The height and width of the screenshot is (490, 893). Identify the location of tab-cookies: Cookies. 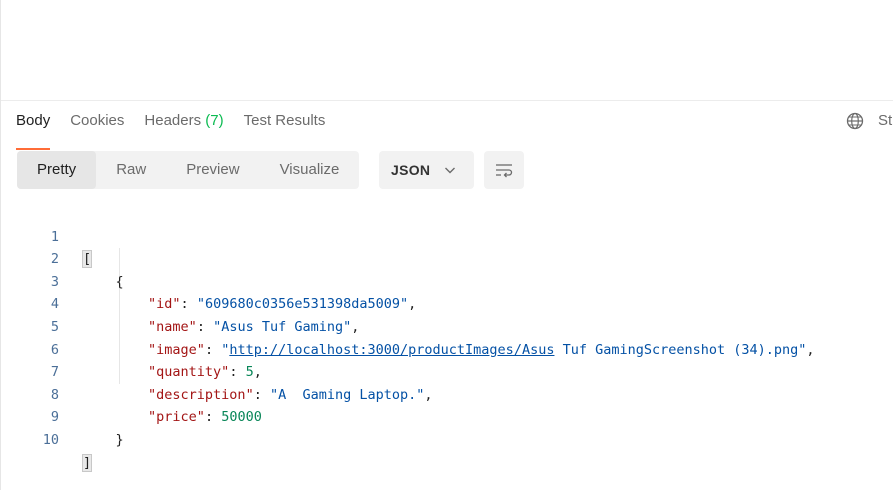
(97, 125).